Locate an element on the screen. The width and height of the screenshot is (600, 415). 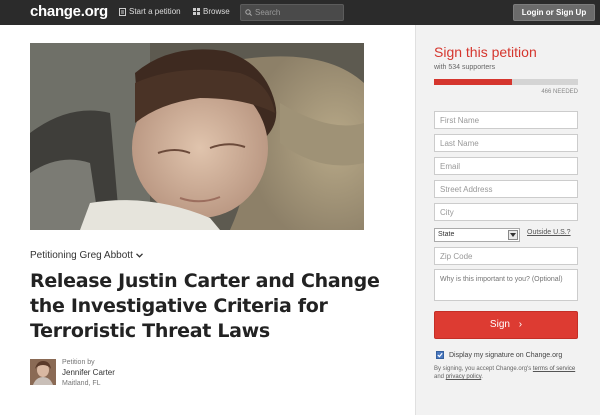
change-org-logo: change.org is located at coordinates (69, 11).